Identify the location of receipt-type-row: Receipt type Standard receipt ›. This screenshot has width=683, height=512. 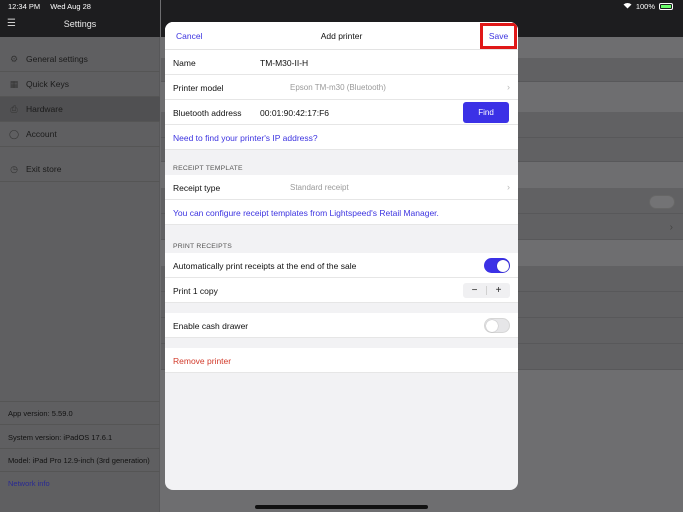
(341, 187).